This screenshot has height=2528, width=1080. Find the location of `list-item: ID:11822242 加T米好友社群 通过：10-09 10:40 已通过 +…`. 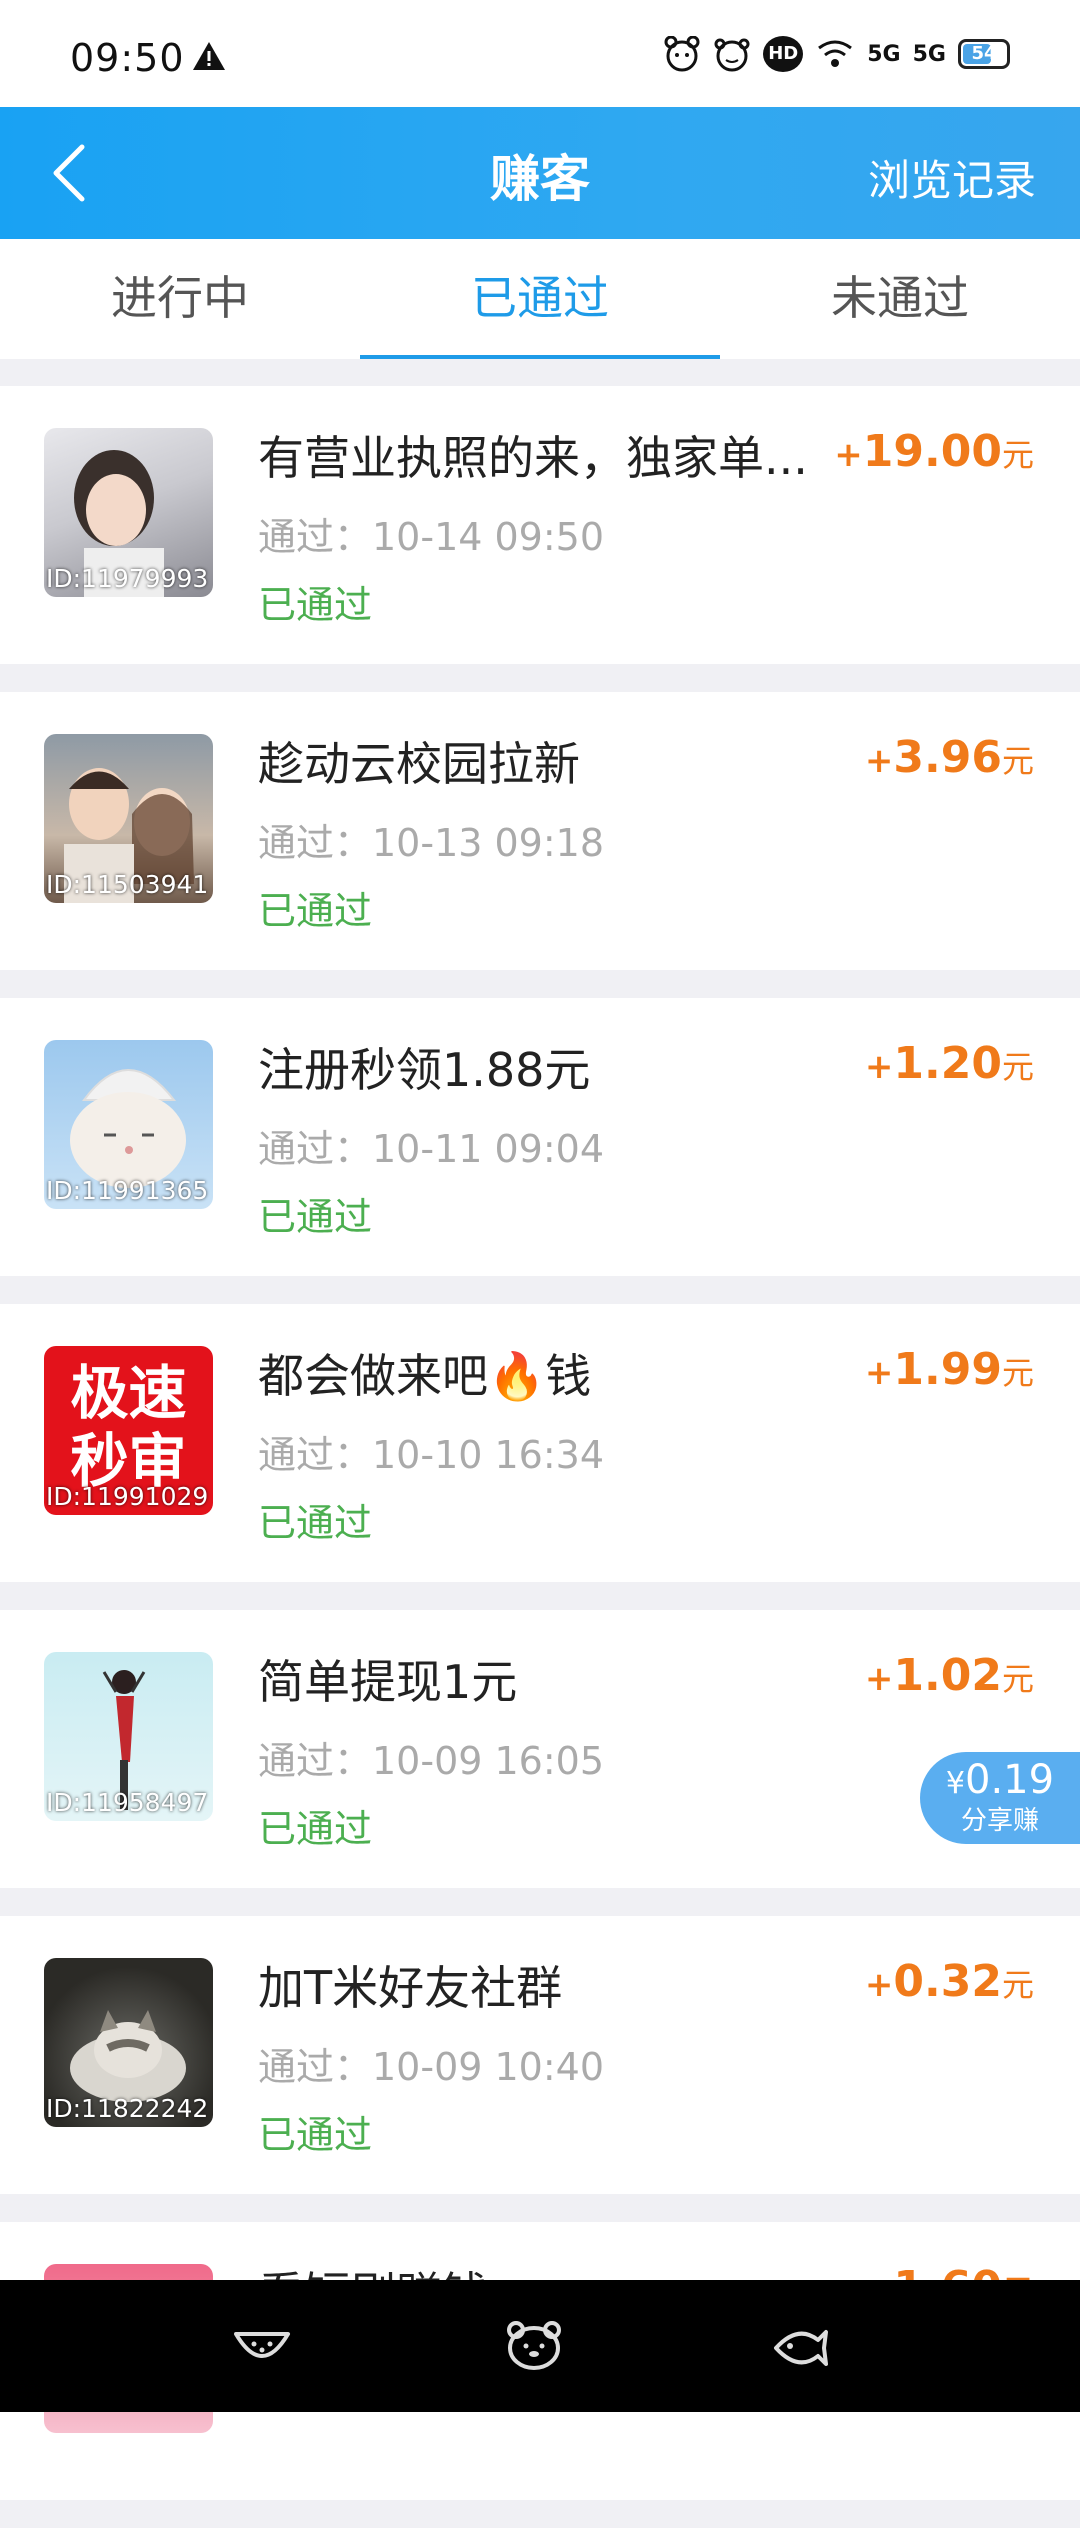

list-item: ID:11822242 加T米好友社群 通过：10-09 10:40 已通过 +… is located at coordinates (540, 2055).